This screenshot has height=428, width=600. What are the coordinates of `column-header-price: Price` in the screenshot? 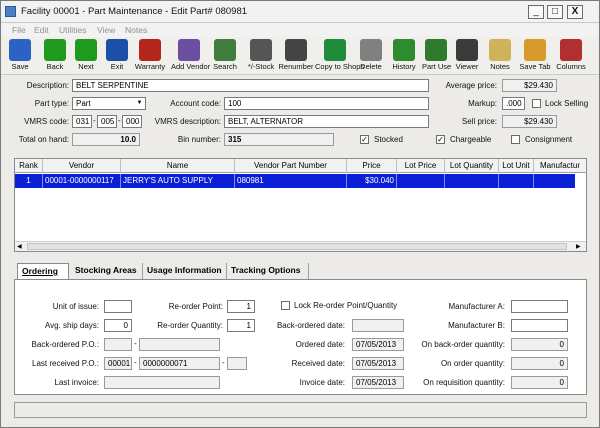 It's located at (372, 166).